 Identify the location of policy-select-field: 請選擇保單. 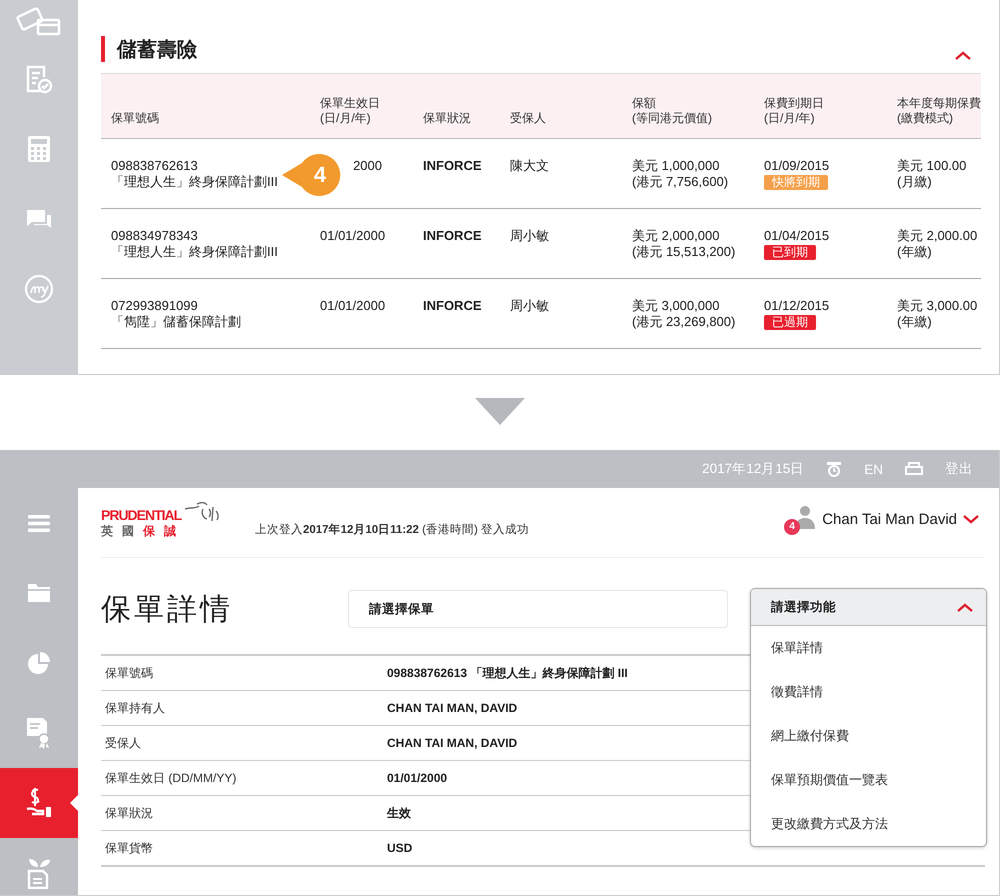
(538, 609).